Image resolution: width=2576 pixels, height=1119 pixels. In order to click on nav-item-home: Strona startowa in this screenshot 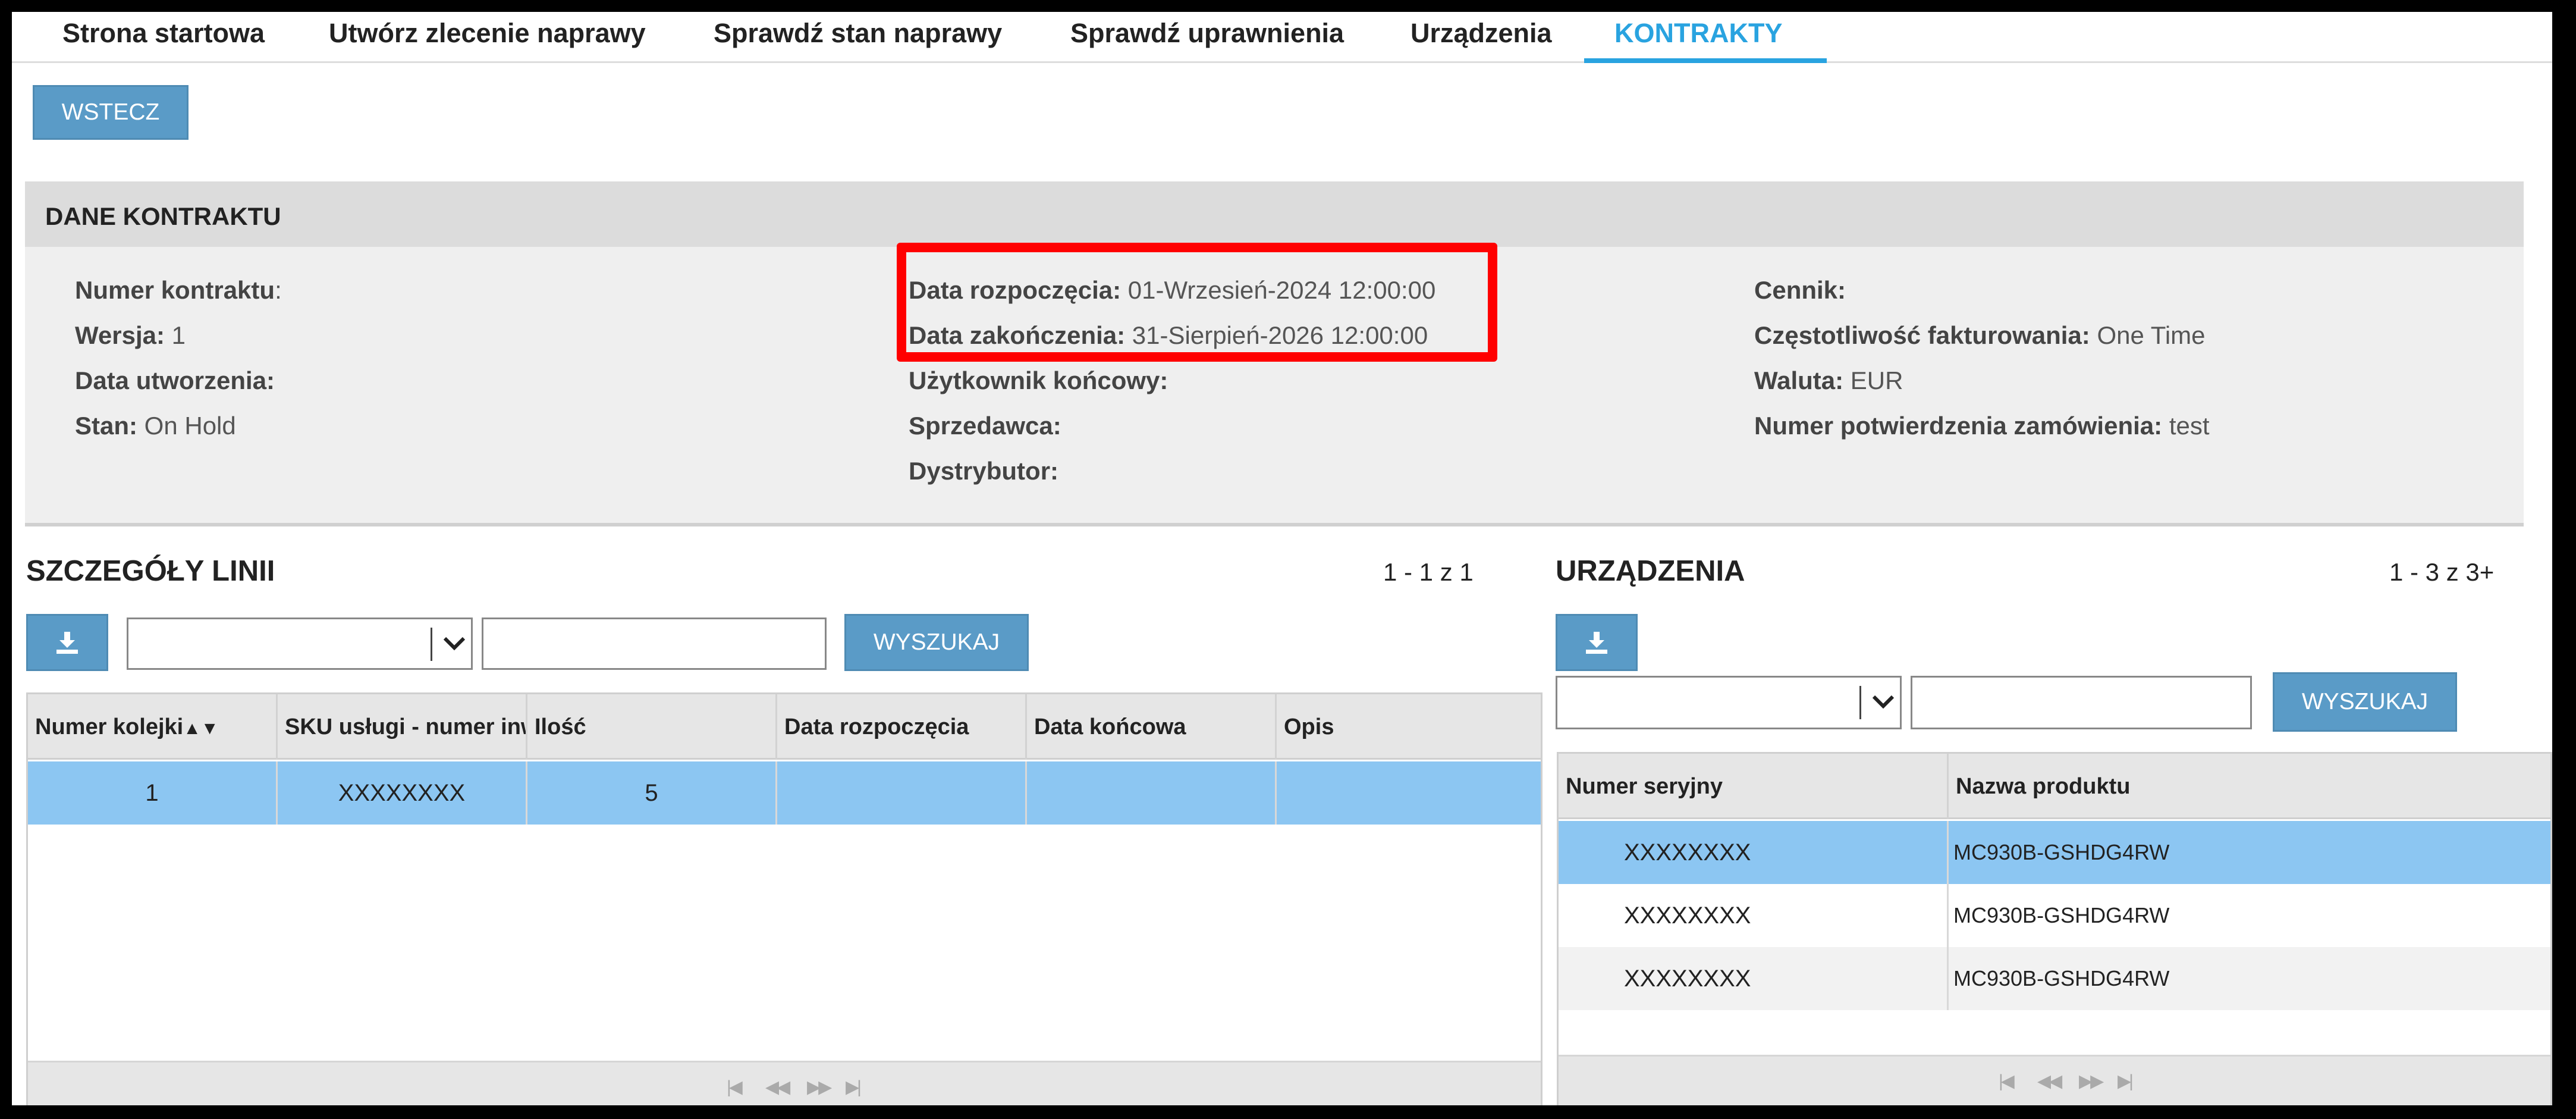, I will do `click(163, 37)`.